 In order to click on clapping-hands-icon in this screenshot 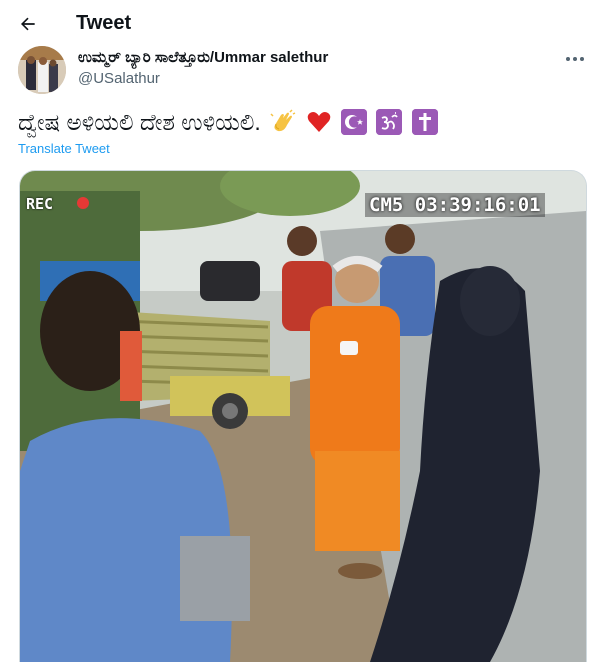, I will do `click(283, 122)`.